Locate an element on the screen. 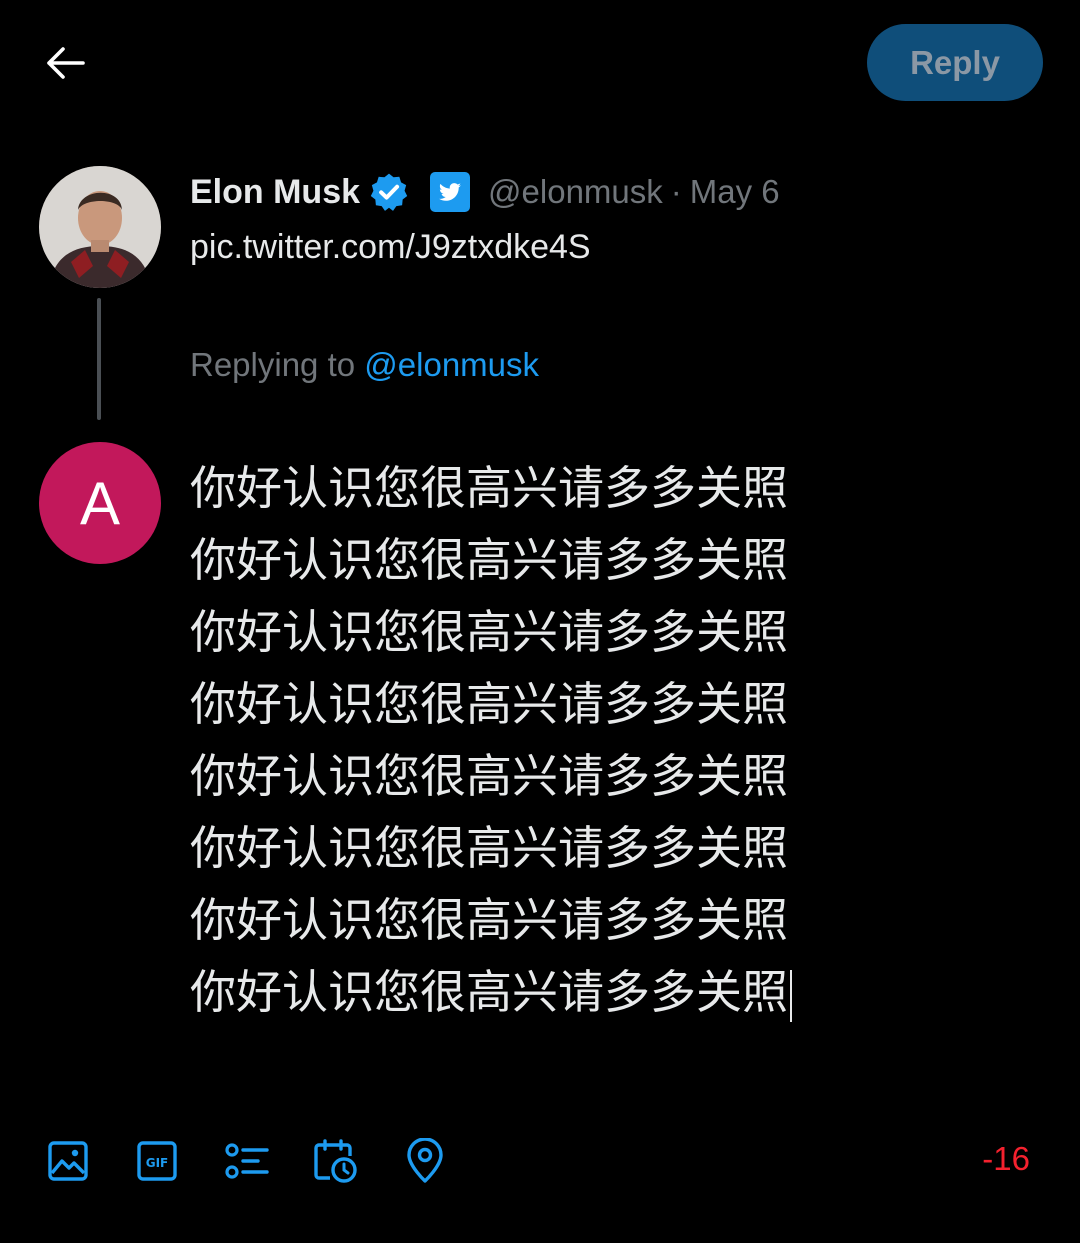 The width and height of the screenshot is (1080, 1243). svg-text: GIF is located at coordinates (157, 1163).